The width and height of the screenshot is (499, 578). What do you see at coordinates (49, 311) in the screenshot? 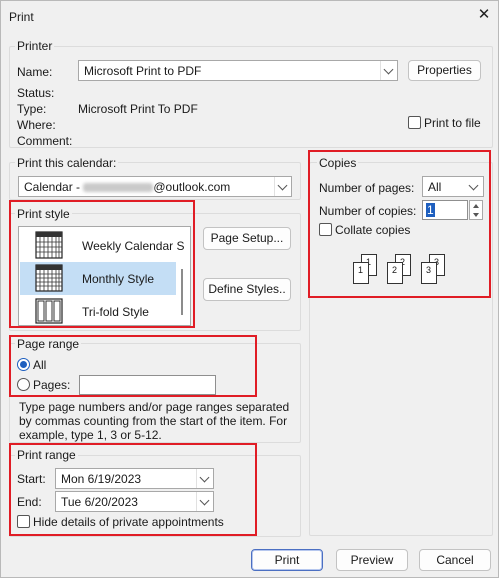
I see `trifold-icon` at bounding box center [49, 311].